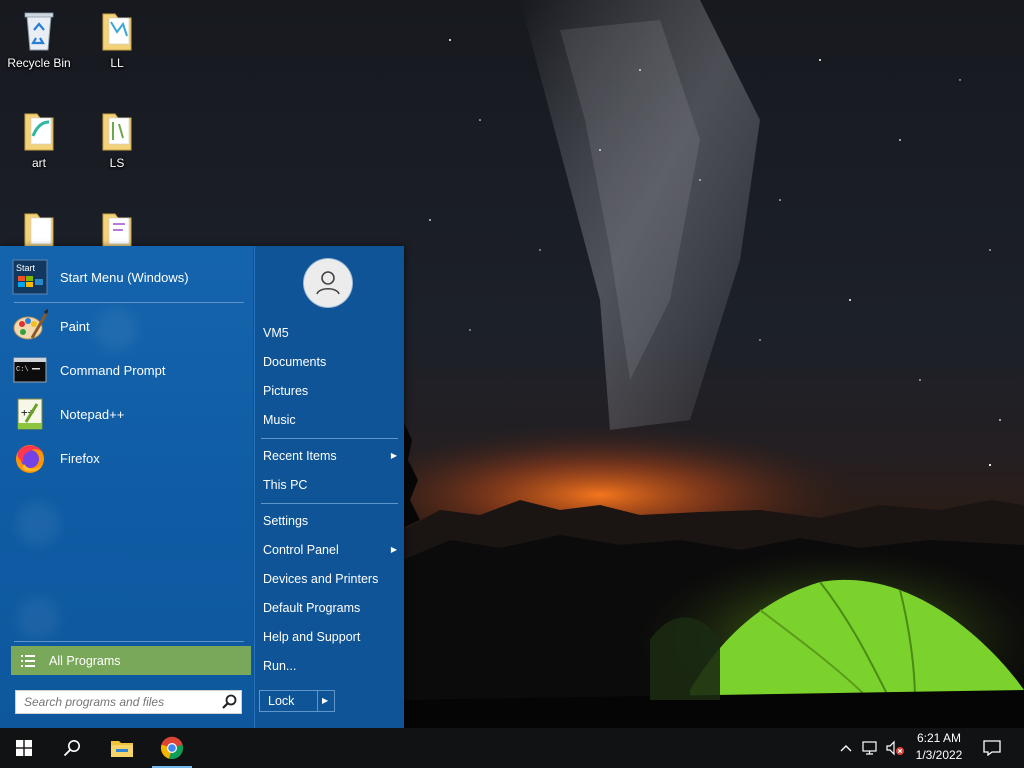  What do you see at coordinates (85, 660) in the screenshot?
I see `all-programs-label: All Programs` at bounding box center [85, 660].